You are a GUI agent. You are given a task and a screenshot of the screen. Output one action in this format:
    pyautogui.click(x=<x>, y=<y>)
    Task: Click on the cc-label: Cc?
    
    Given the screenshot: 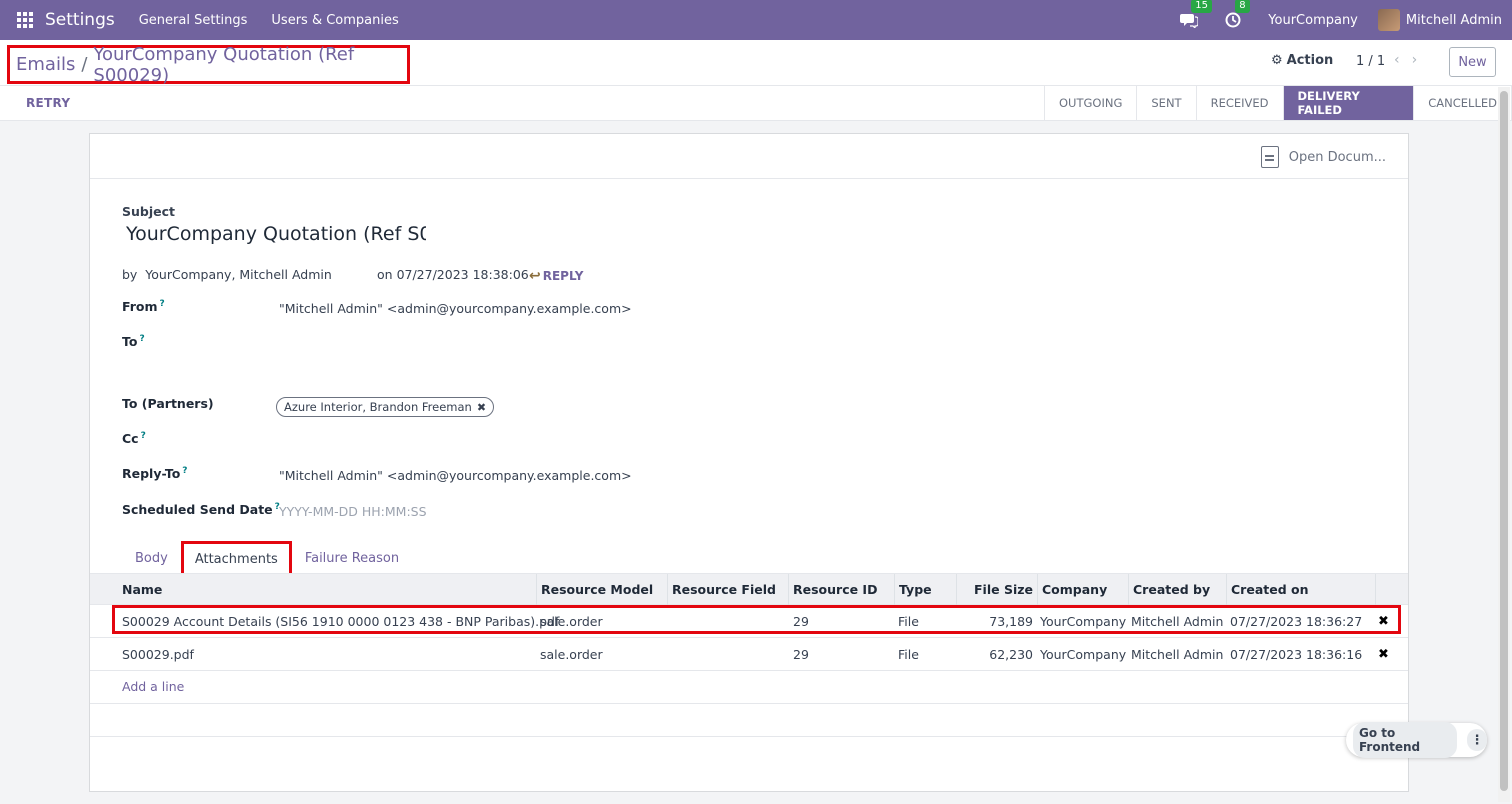 What is the action you would take?
    pyautogui.click(x=134, y=439)
    